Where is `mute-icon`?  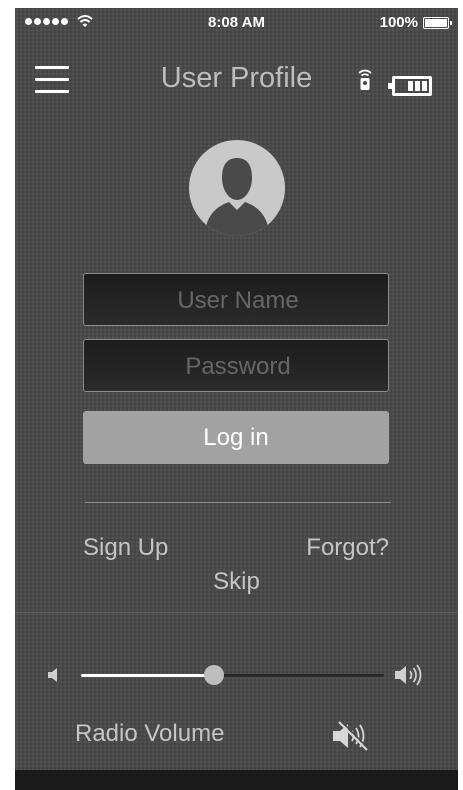 mute-icon is located at coordinates (351, 736).